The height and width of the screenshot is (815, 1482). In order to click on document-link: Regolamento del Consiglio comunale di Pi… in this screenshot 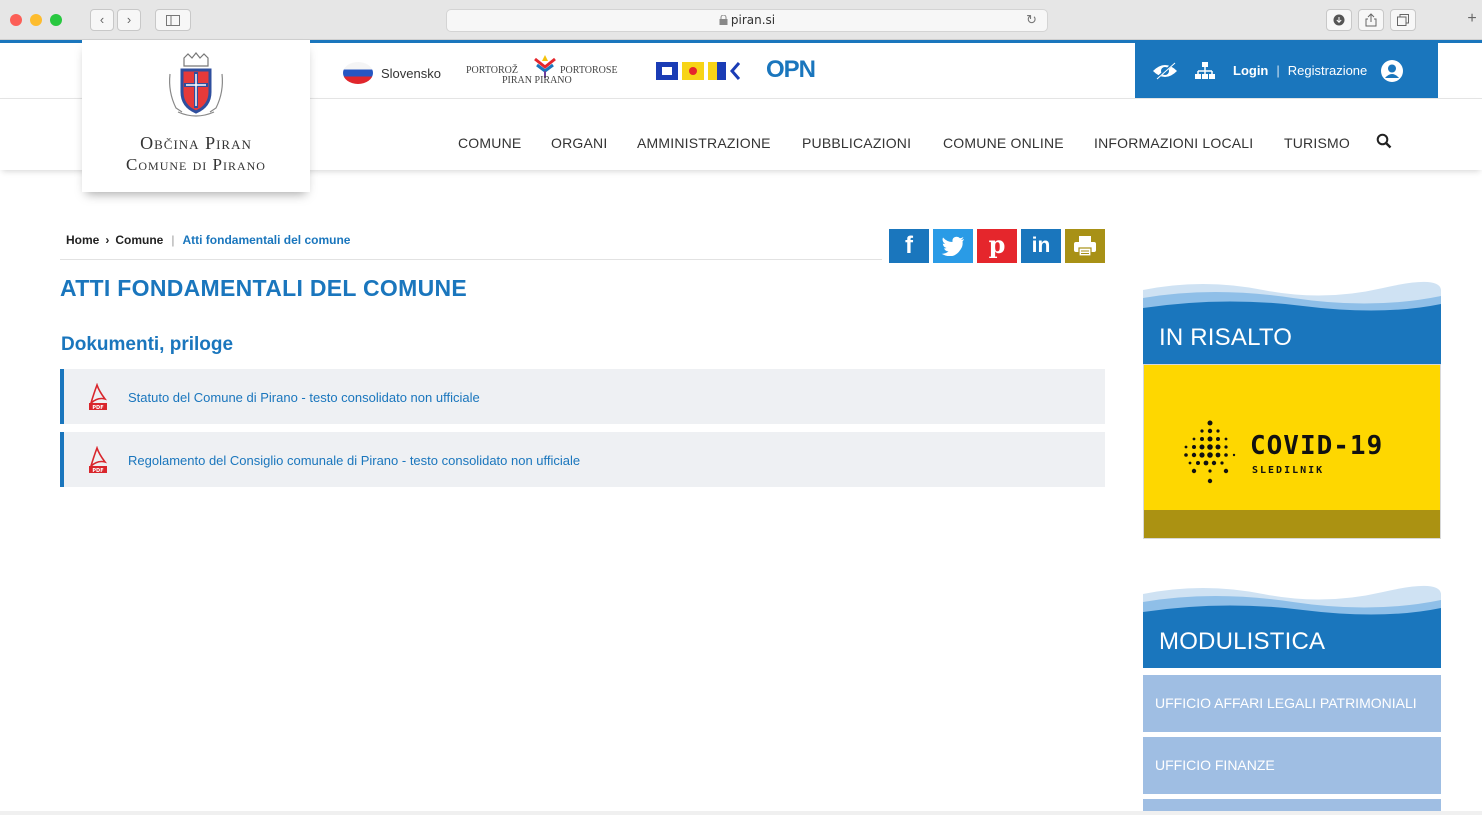, I will do `click(354, 460)`.